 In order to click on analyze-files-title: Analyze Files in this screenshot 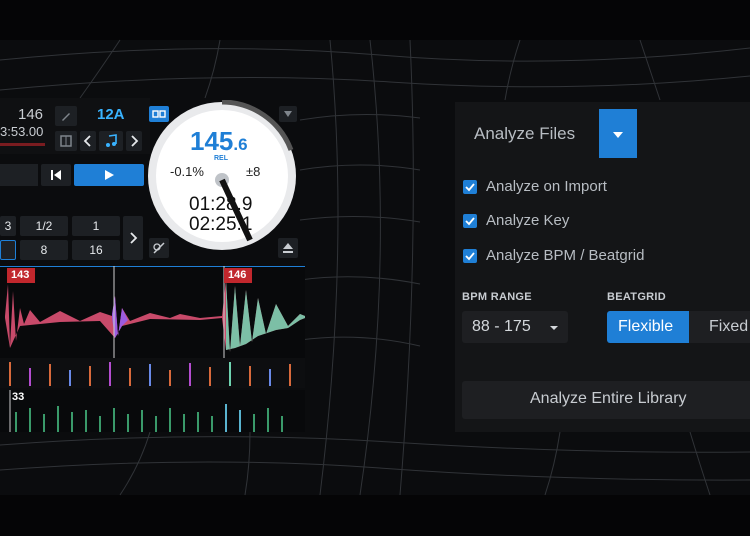, I will do `click(525, 133)`.